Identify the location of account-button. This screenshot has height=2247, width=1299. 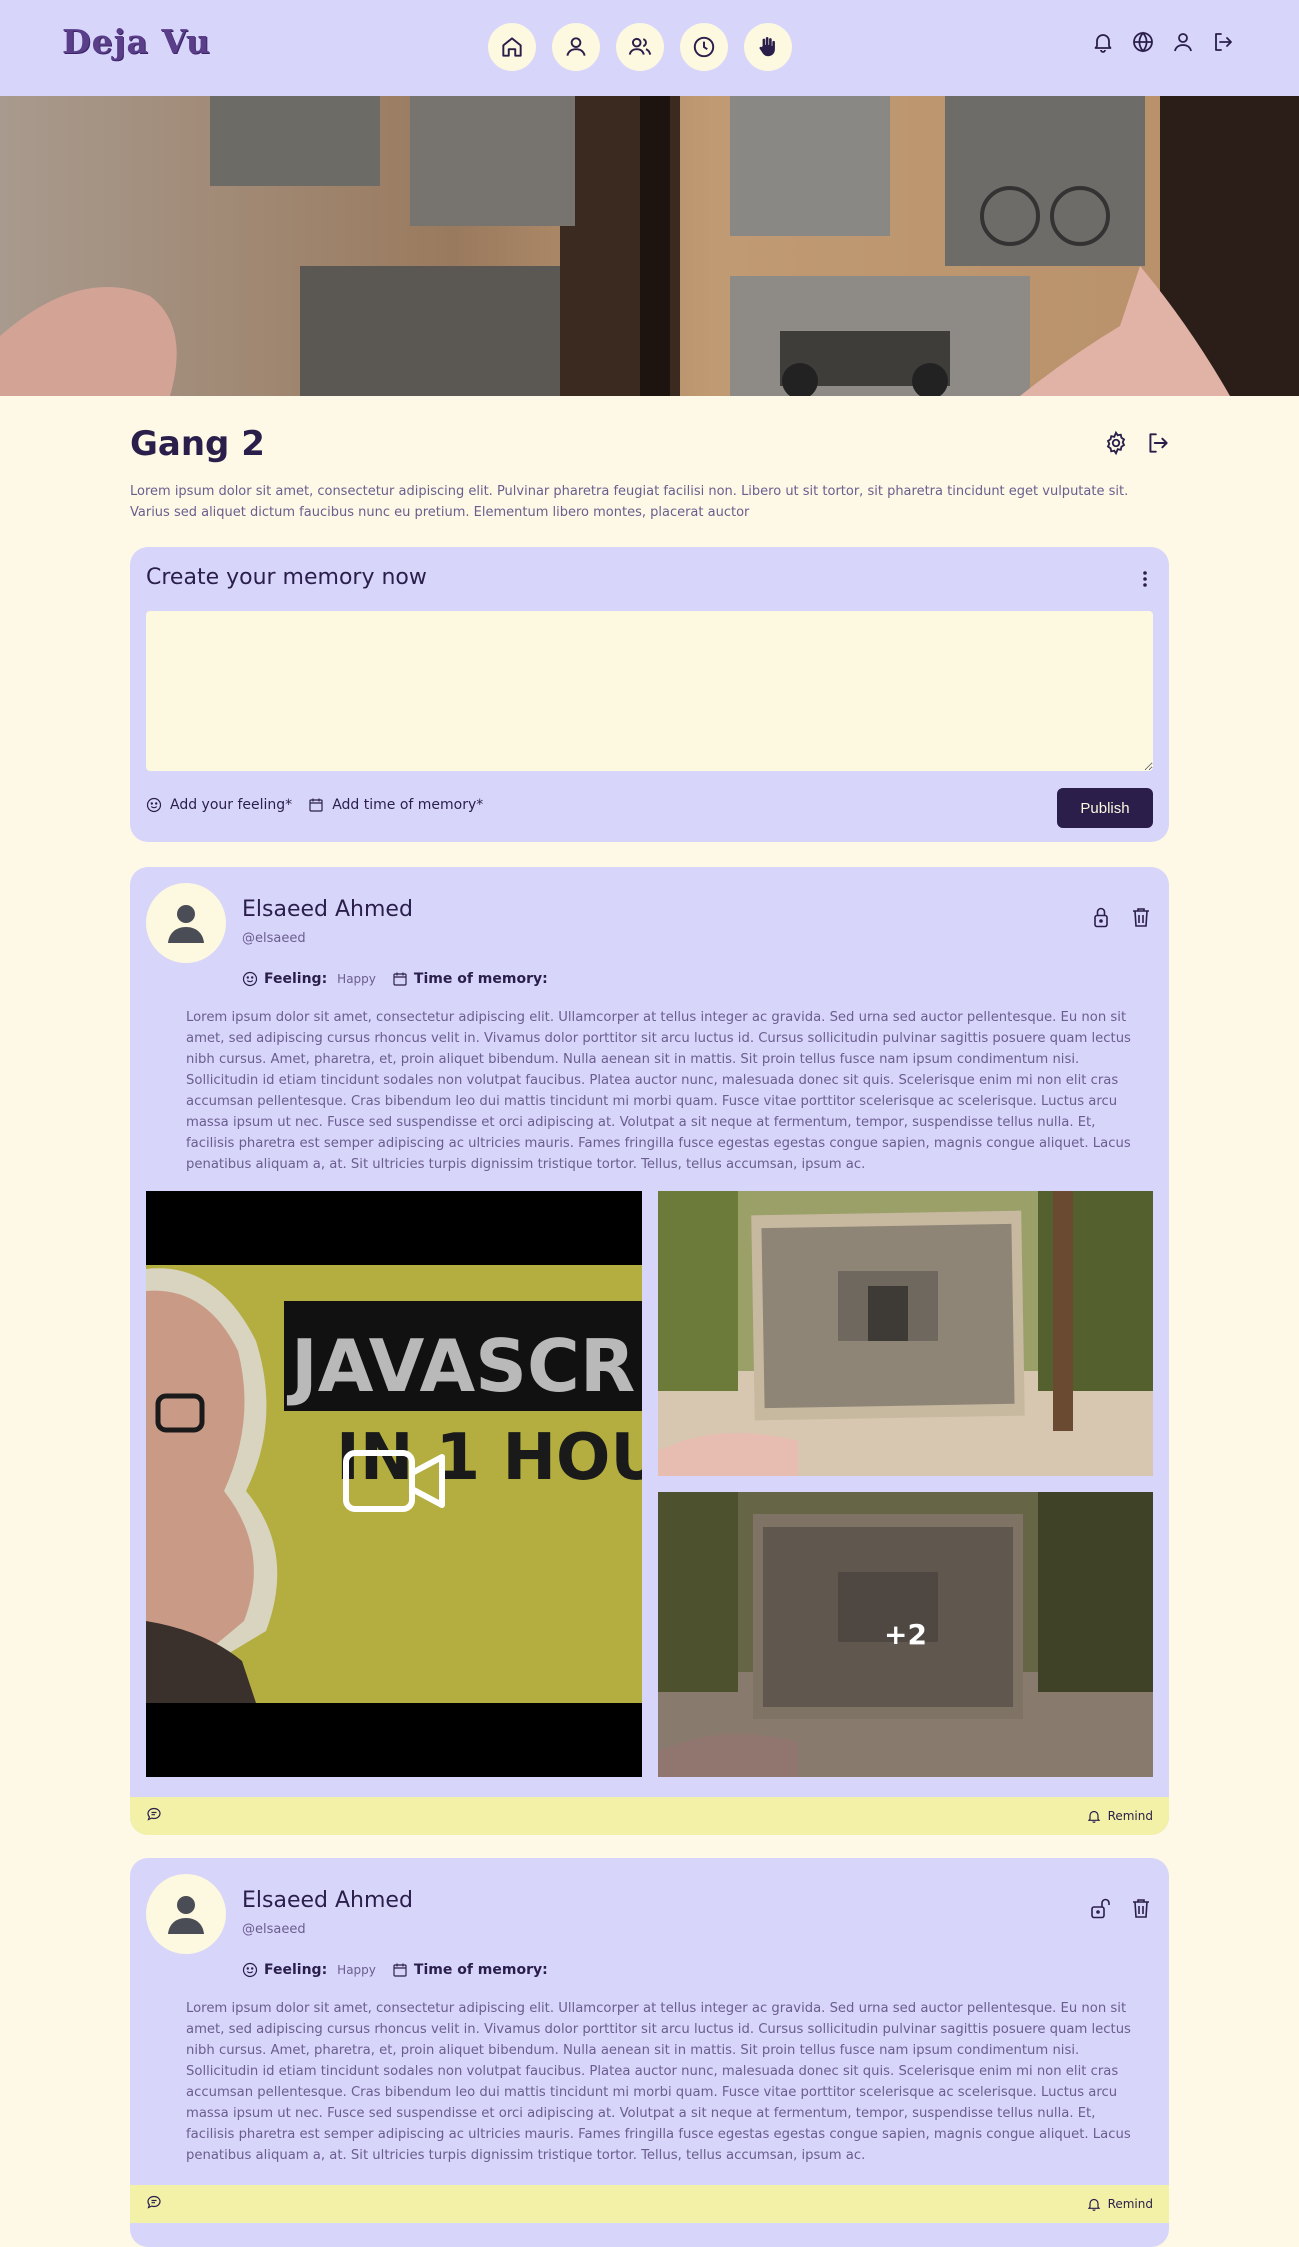
(1183, 42).